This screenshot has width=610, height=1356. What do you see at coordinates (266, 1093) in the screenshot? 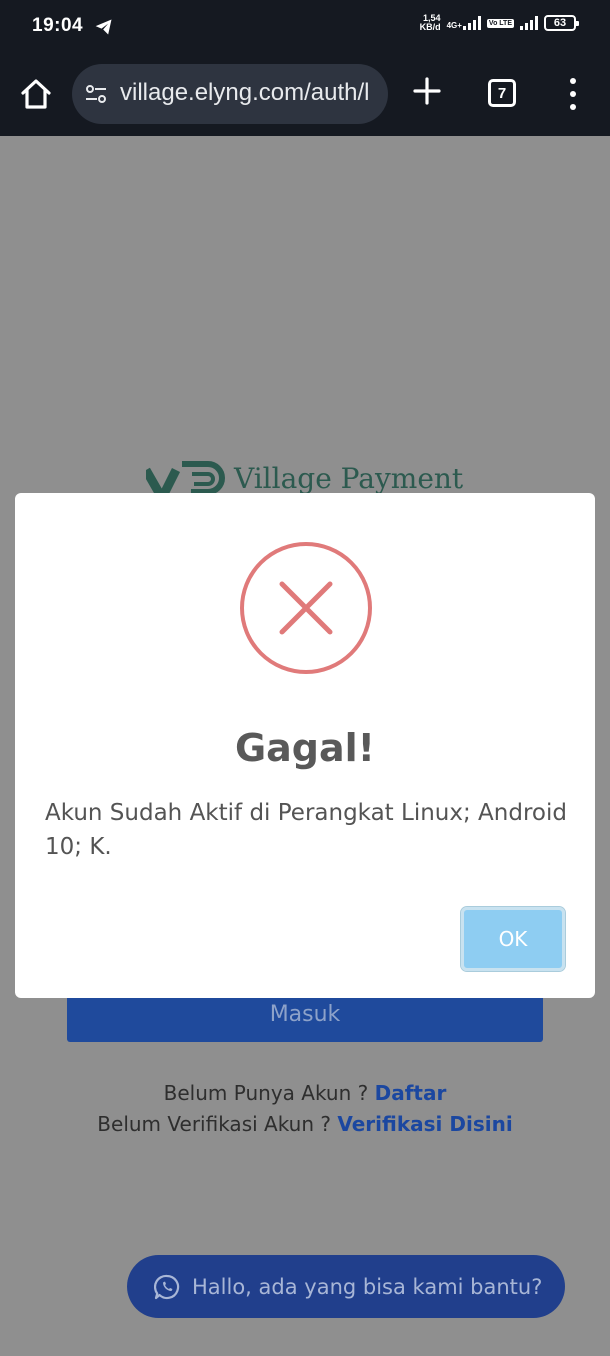
I see `register-prompt: Belum Punya Akun ?` at bounding box center [266, 1093].